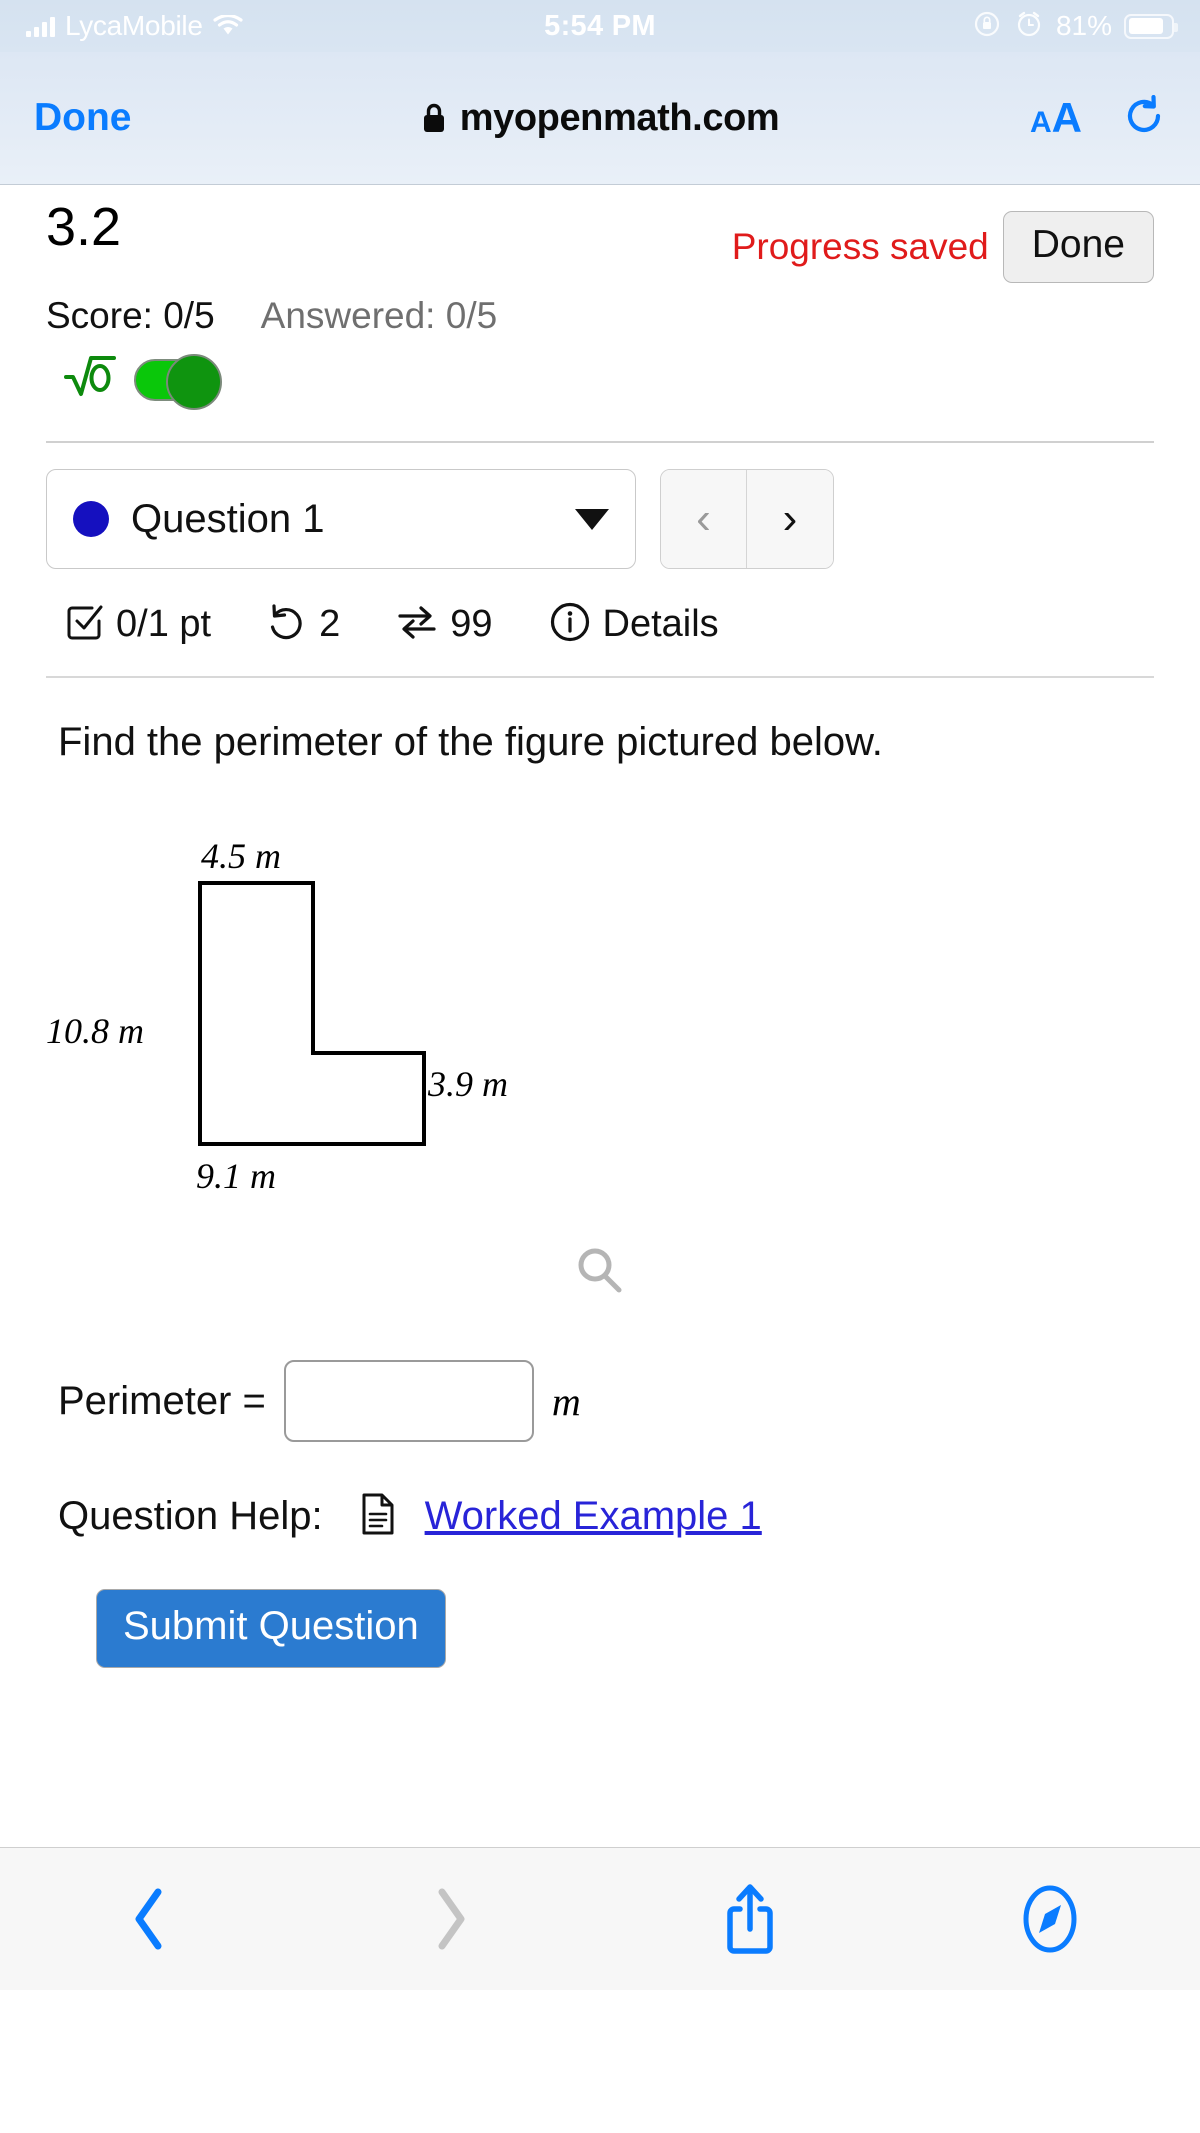 The height and width of the screenshot is (2133, 1200). Describe the element at coordinates (987, 26) in the screenshot. I see `rotation-lock-icon` at that location.